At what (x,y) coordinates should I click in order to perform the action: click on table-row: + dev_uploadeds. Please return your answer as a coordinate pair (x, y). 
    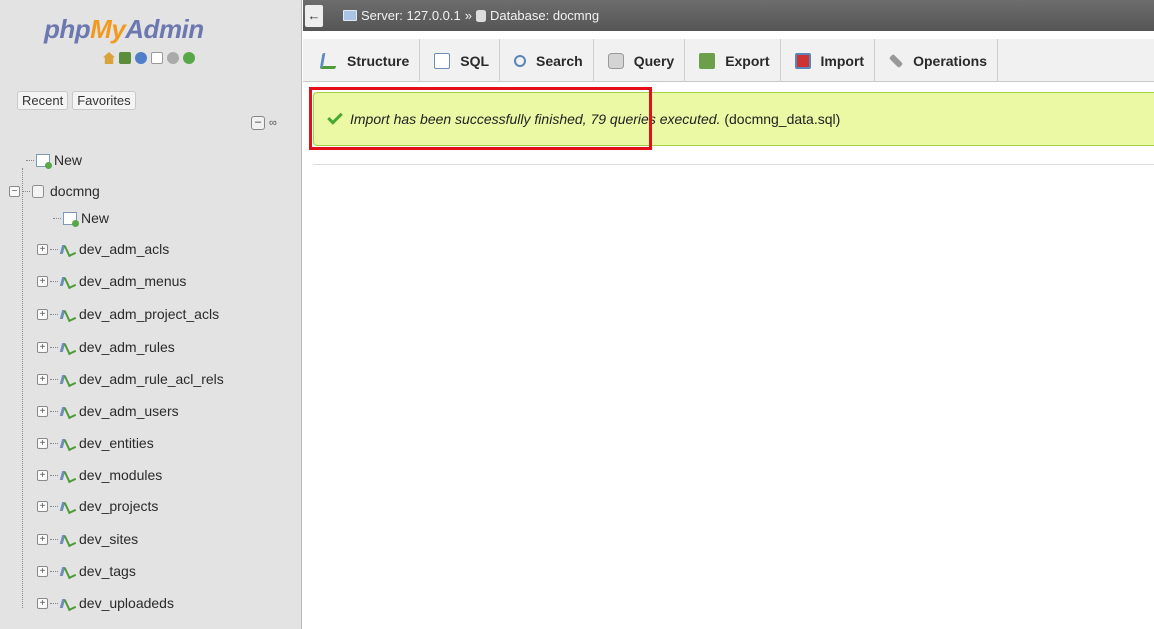
    Looking at the image, I should click on (105, 603).